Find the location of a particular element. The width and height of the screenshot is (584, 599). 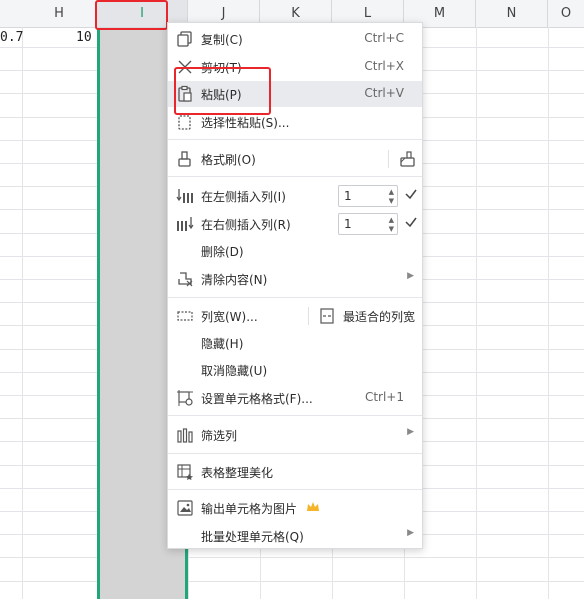

eraser-icon is located at coordinates (185, 279).